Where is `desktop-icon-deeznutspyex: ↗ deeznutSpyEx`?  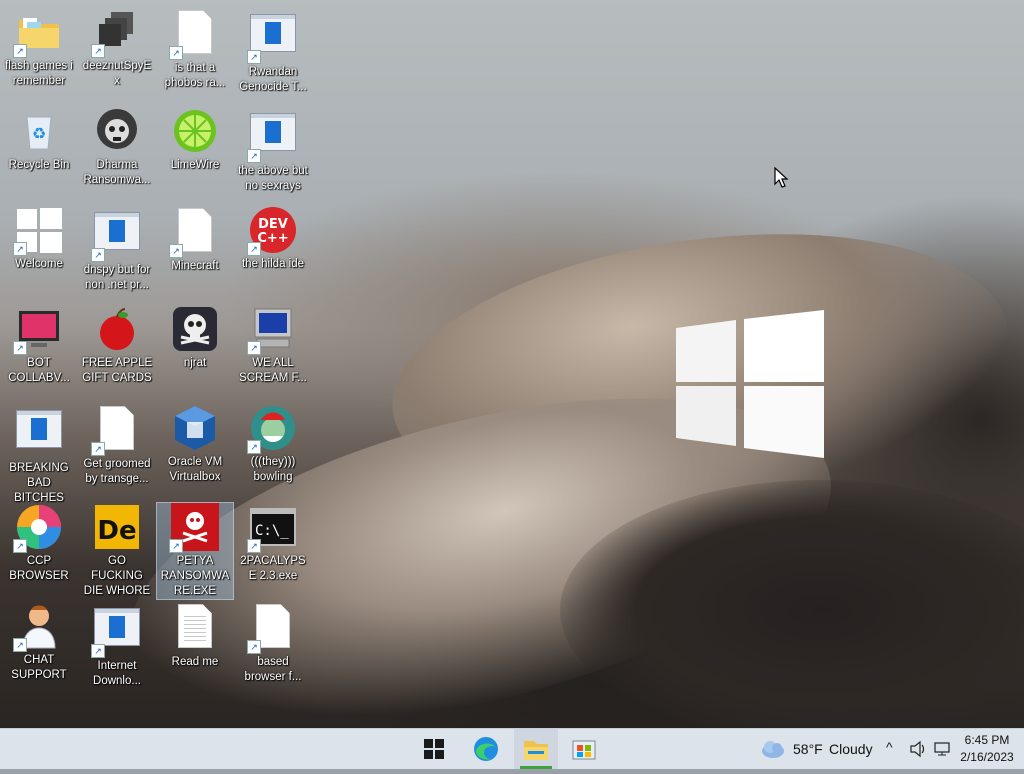
desktop-icon-deeznutspyex: ↗ deeznutSpyEx is located at coordinates (117, 48).